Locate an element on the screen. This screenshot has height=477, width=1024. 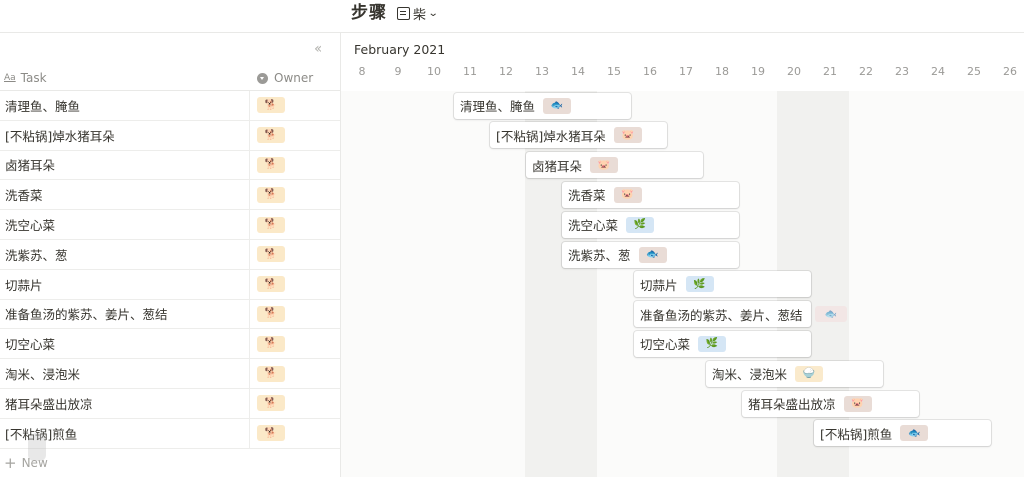
timeline-day-label: 25 is located at coordinates (974, 71).